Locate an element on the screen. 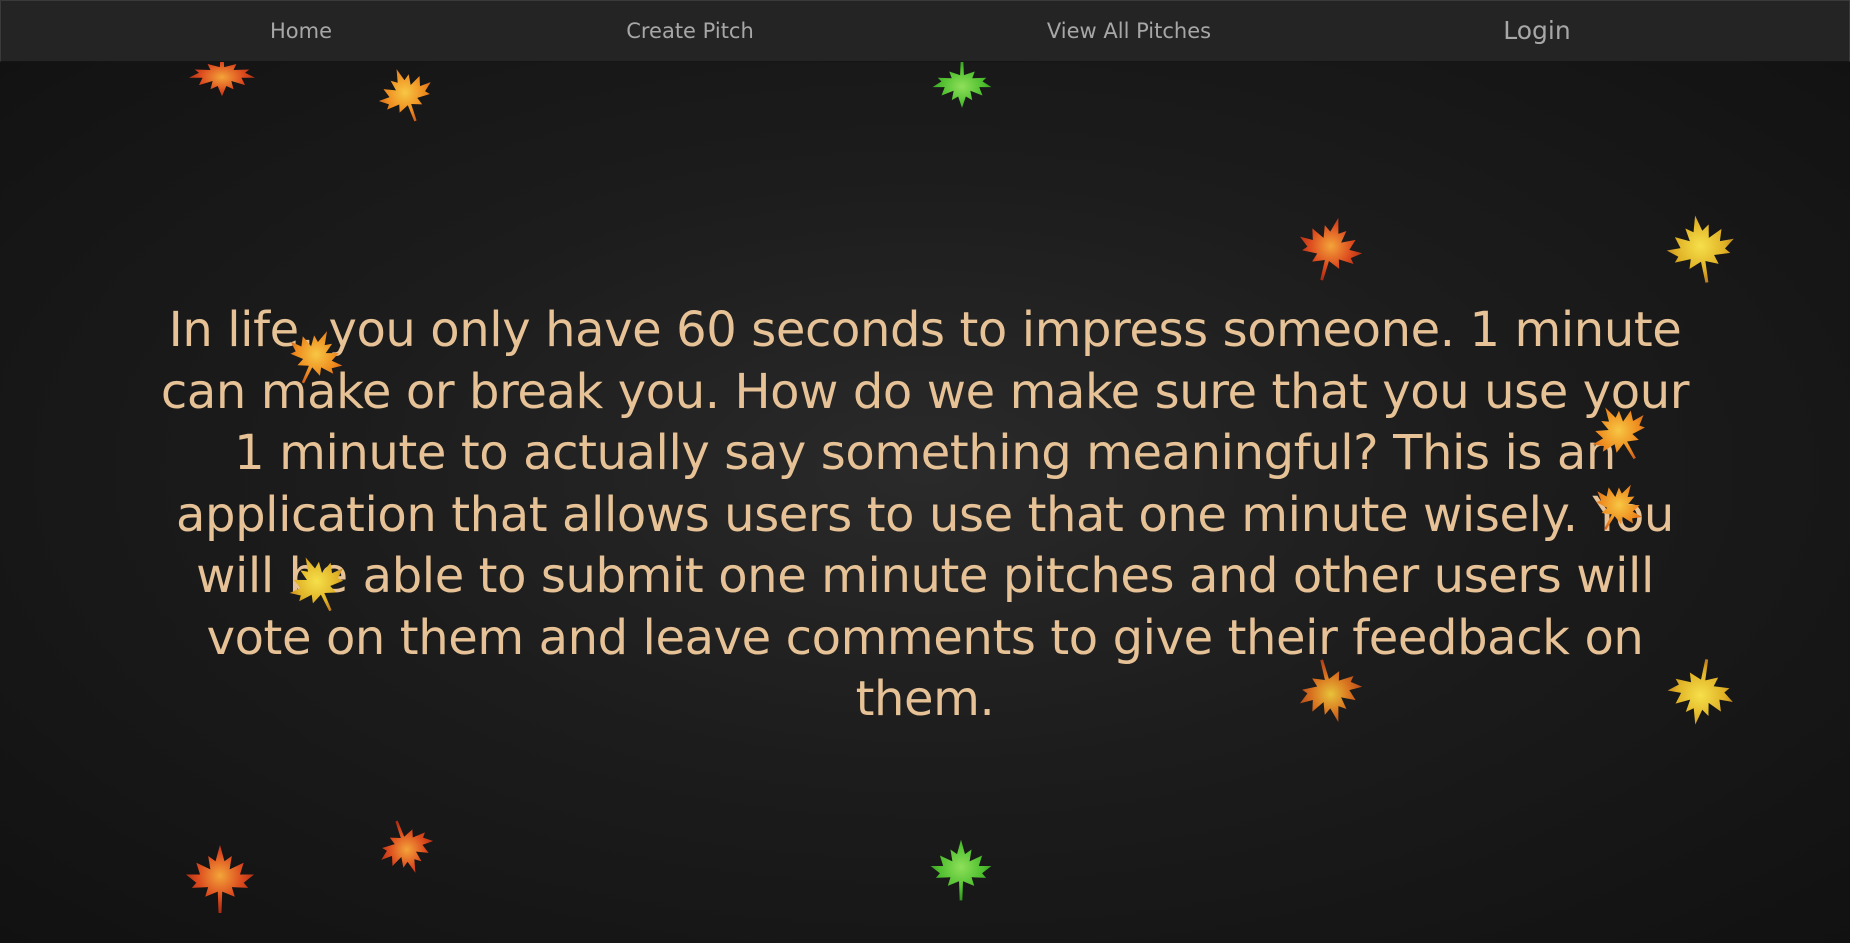 The height and width of the screenshot is (943, 1850). nav-create-pitch-link: Create Pitch is located at coordinates (690, 31).